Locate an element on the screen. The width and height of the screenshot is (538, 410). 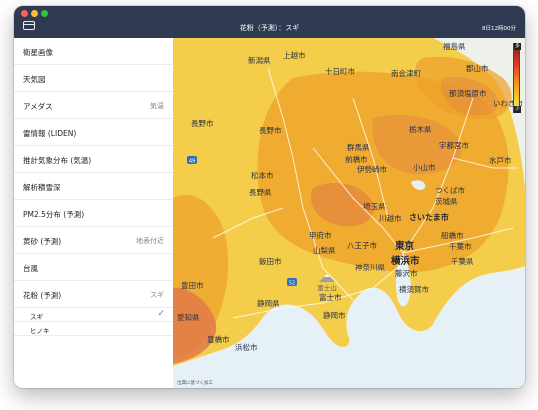
place-label: 富士市 is located at coordinates (330, 297).